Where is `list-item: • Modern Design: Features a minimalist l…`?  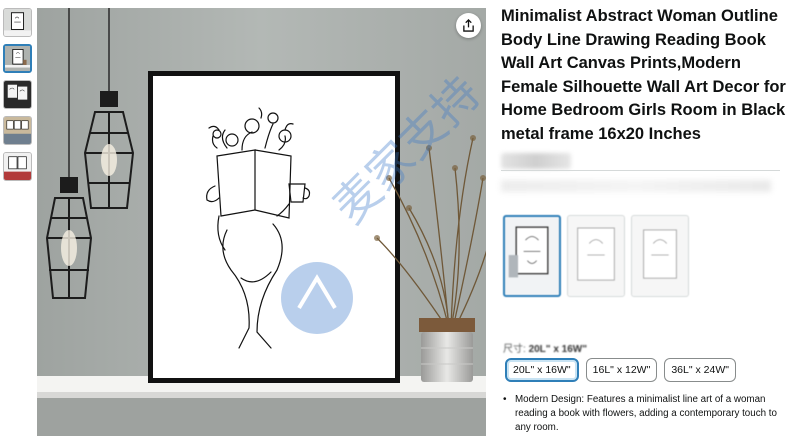 list-item: • Modern Design: Features a minimalist l… is located at coordinates (645, 414).